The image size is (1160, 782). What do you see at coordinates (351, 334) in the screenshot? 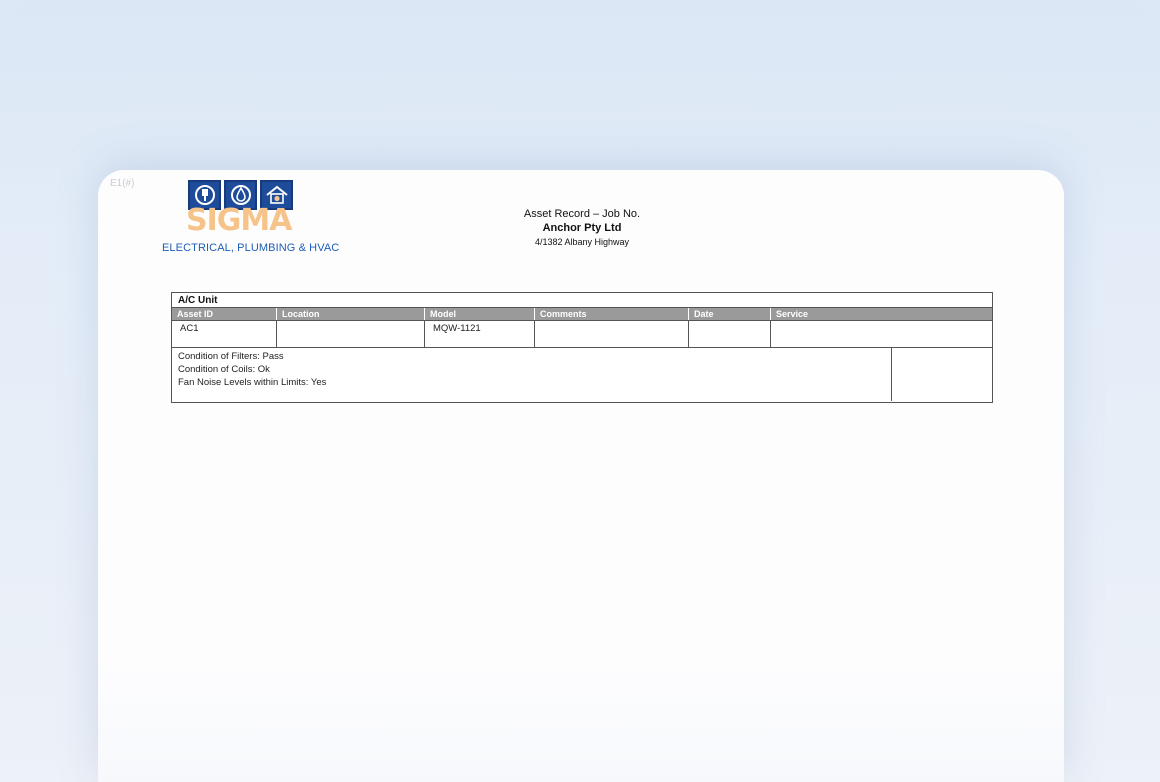
I see `cell-location` at bounding box center [351, 334].